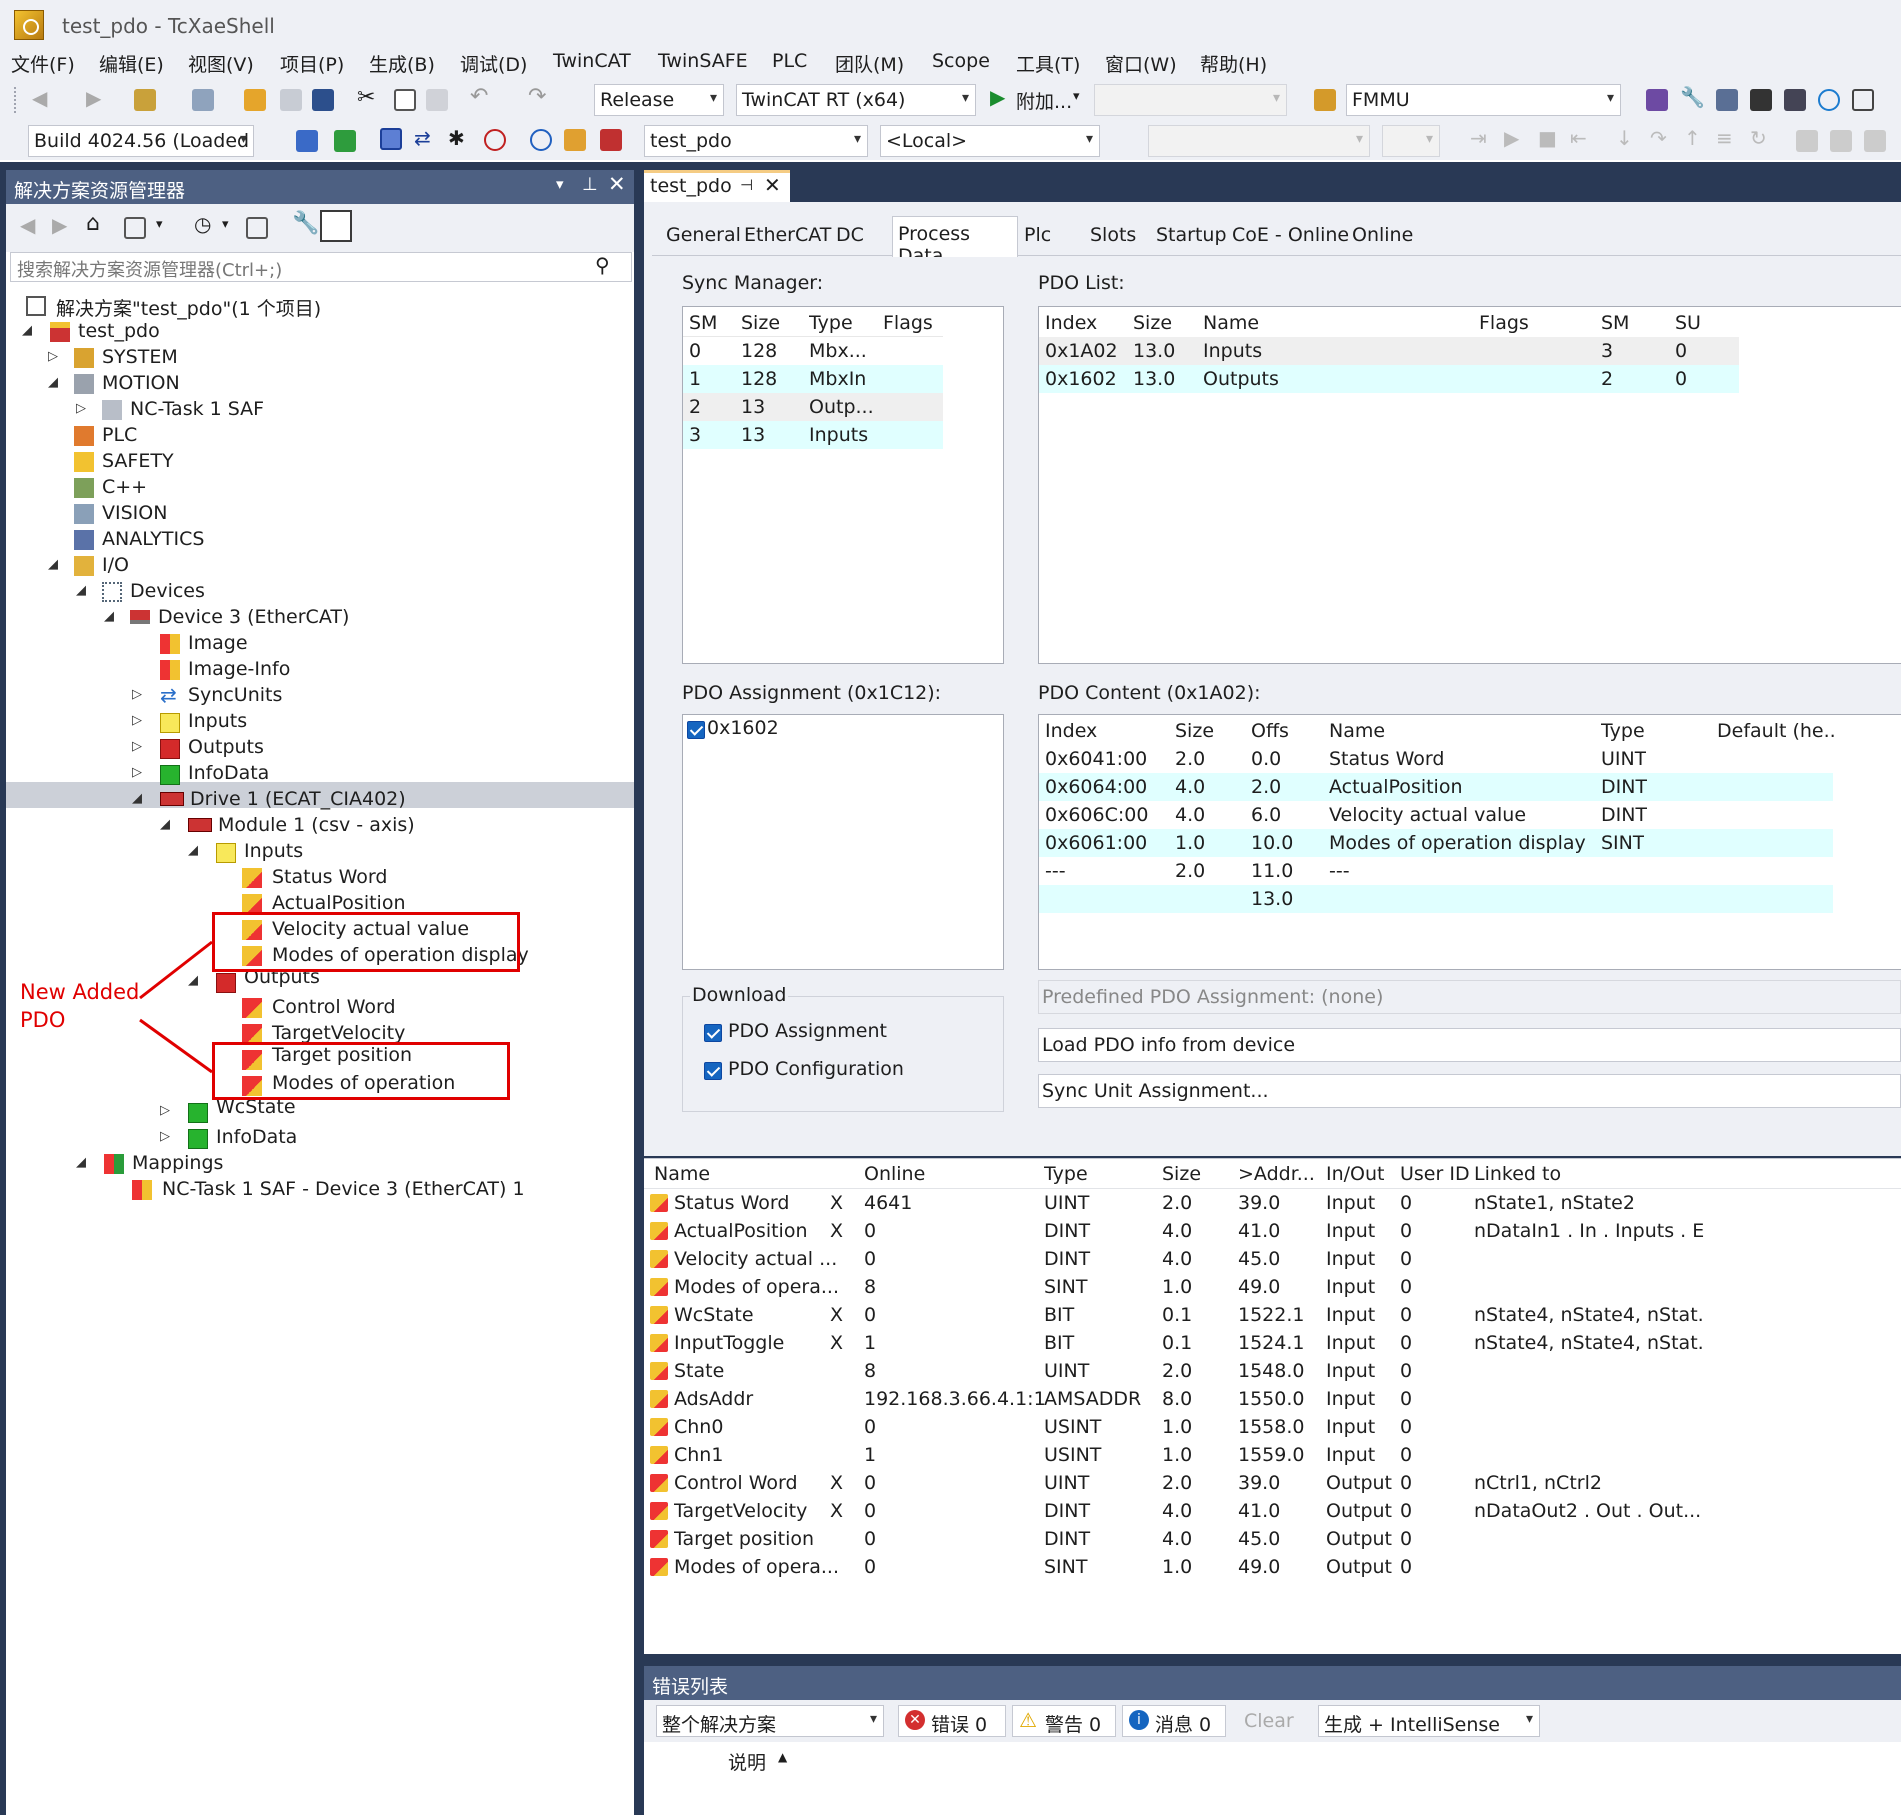 Image resolution: width=1901 pixels, height=1815 pixels. I want to click on error-scope-dropdown: 整个解决方案, so click(770, 1721).